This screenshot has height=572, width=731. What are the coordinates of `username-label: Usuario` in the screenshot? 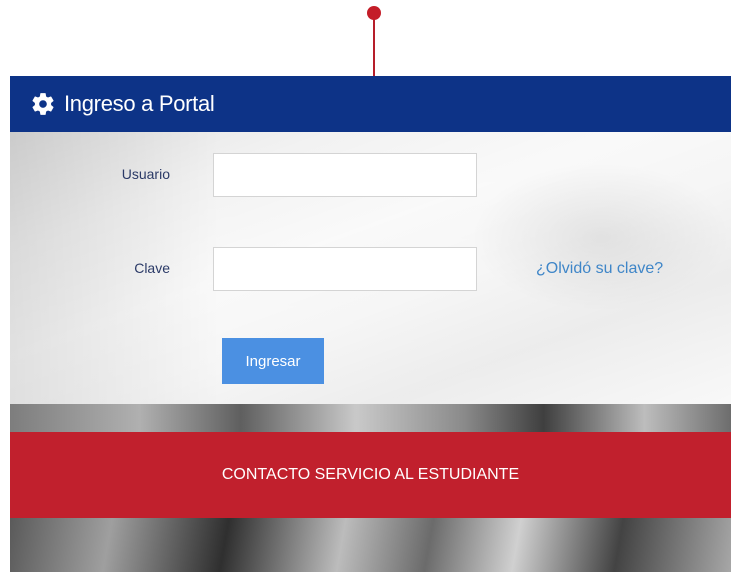 It's located at (145, 174).